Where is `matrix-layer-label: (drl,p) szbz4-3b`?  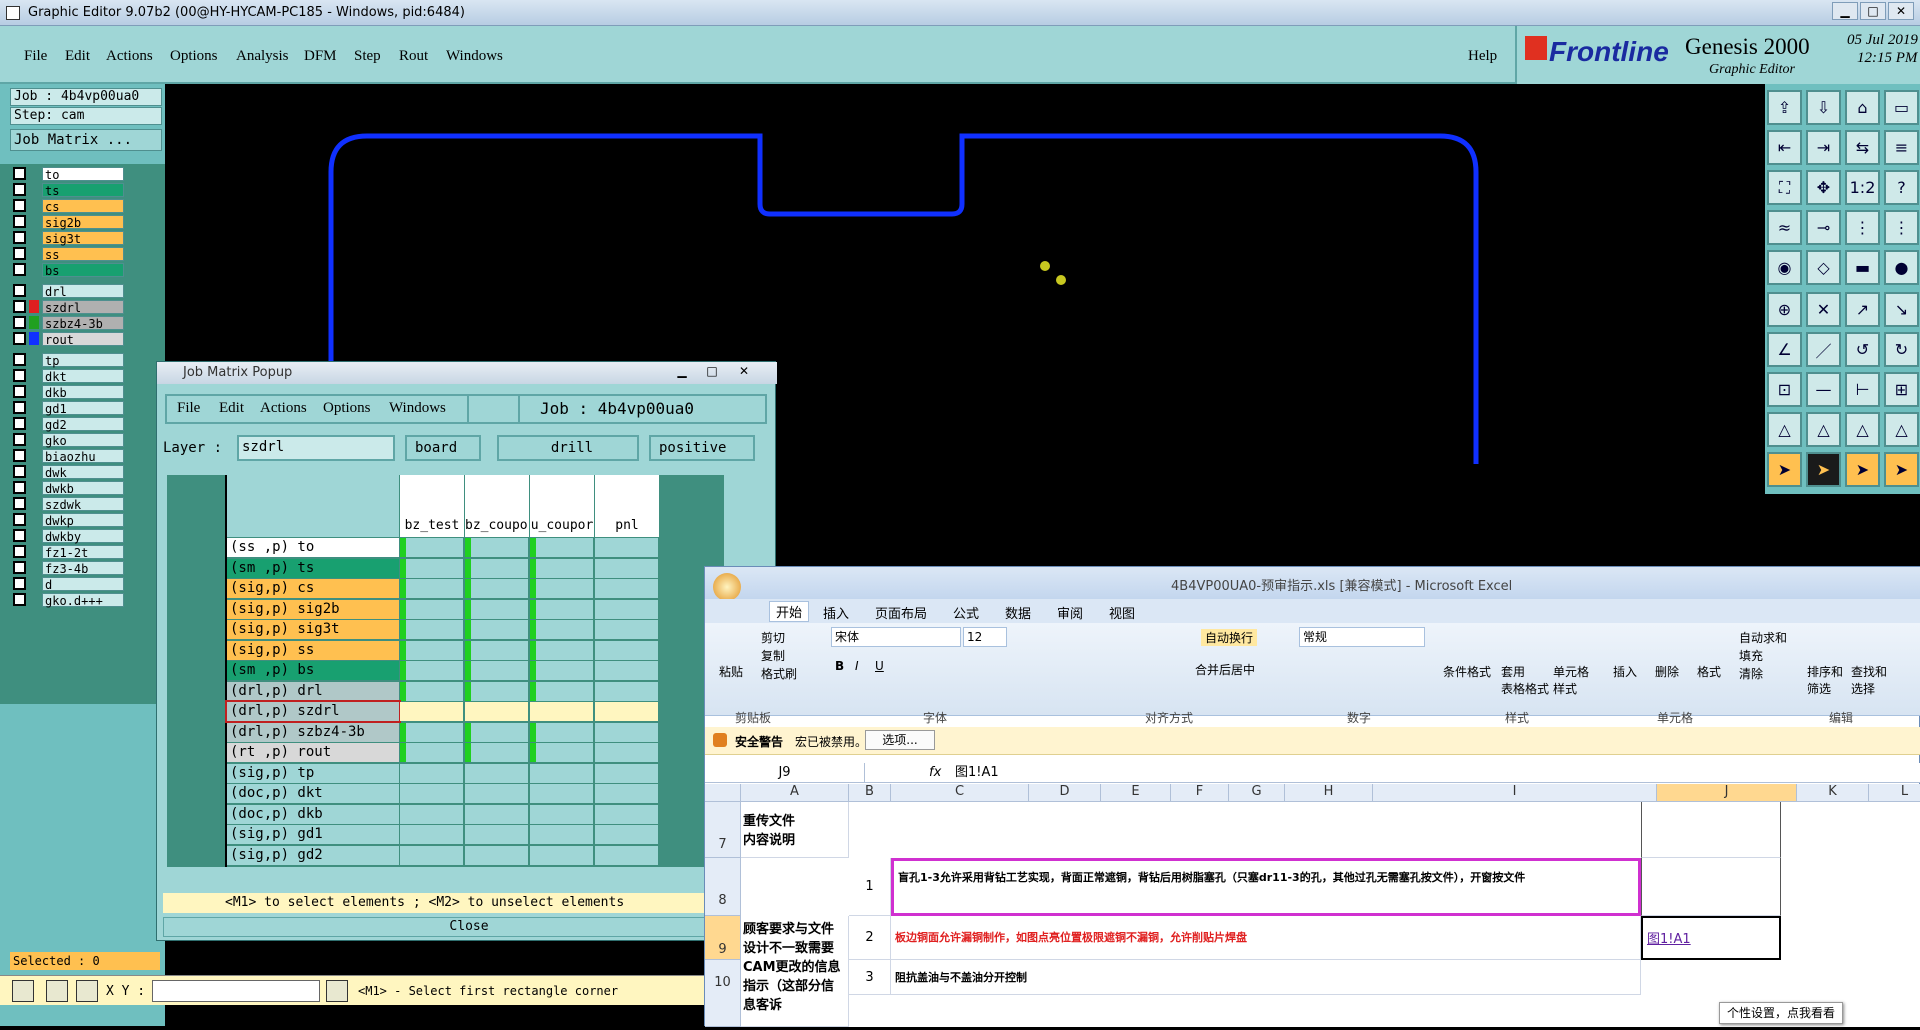
matrix-layer-label: (drl,p) szbz4-3b is located at coordinates (313, 732).